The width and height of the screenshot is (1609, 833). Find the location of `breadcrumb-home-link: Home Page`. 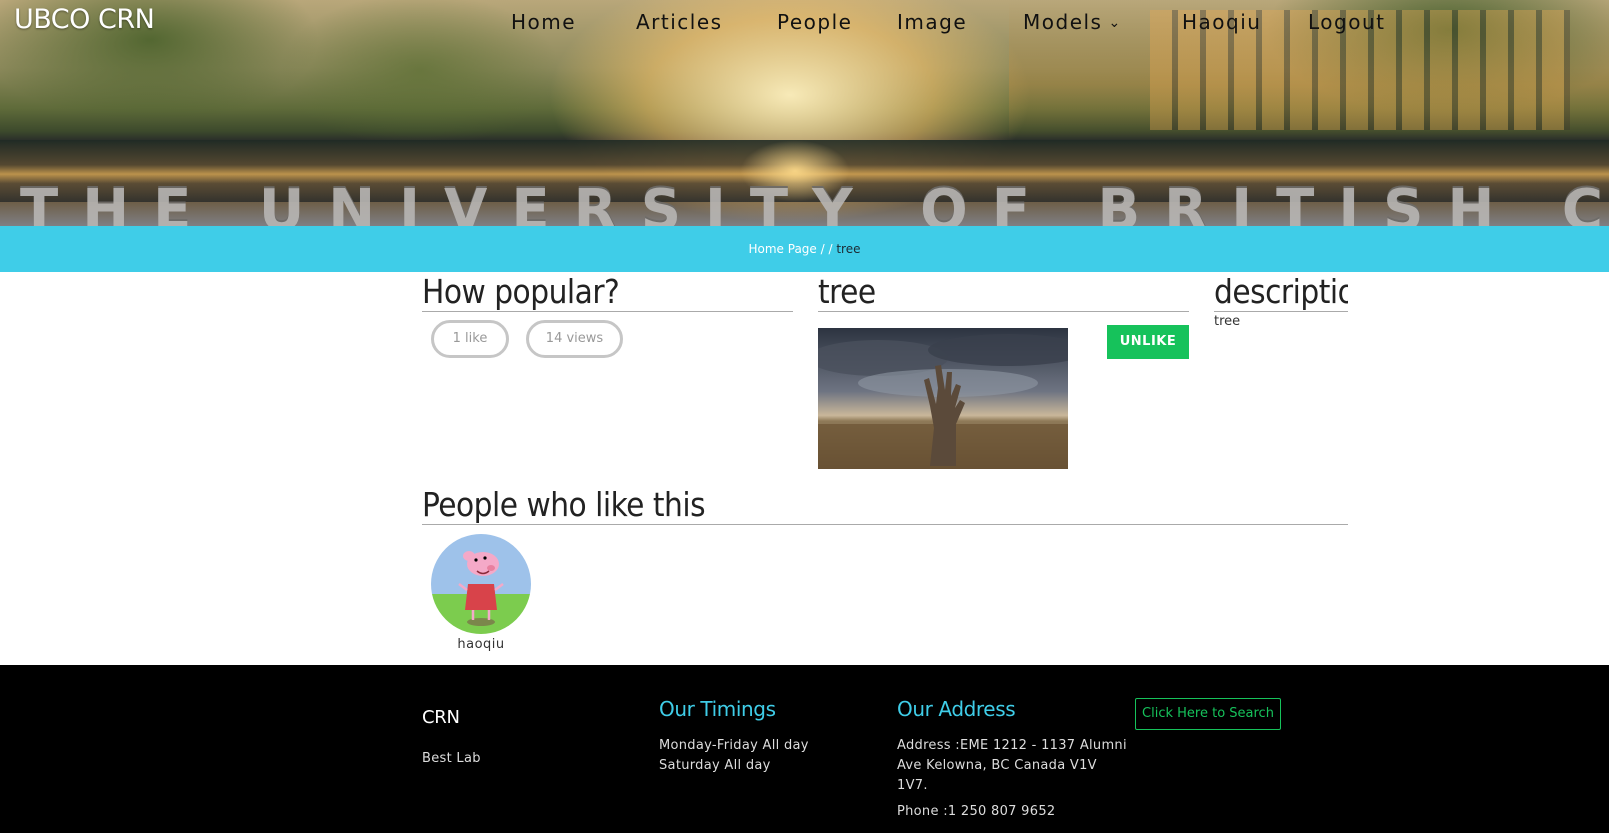

breadcrumb-home-link: Home Page is located at coordinates (783, 249).